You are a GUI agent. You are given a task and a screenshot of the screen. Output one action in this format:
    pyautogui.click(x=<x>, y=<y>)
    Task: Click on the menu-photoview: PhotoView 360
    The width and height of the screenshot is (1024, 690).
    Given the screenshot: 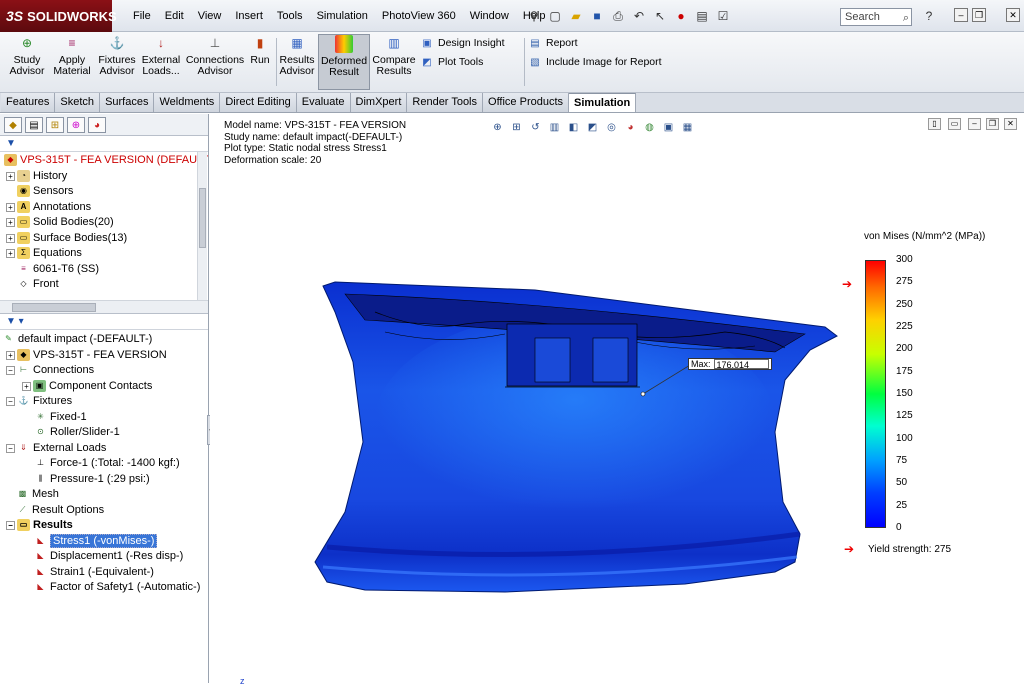 What is the action you would take?
    pyautogui.click(x=419, y=16)
    